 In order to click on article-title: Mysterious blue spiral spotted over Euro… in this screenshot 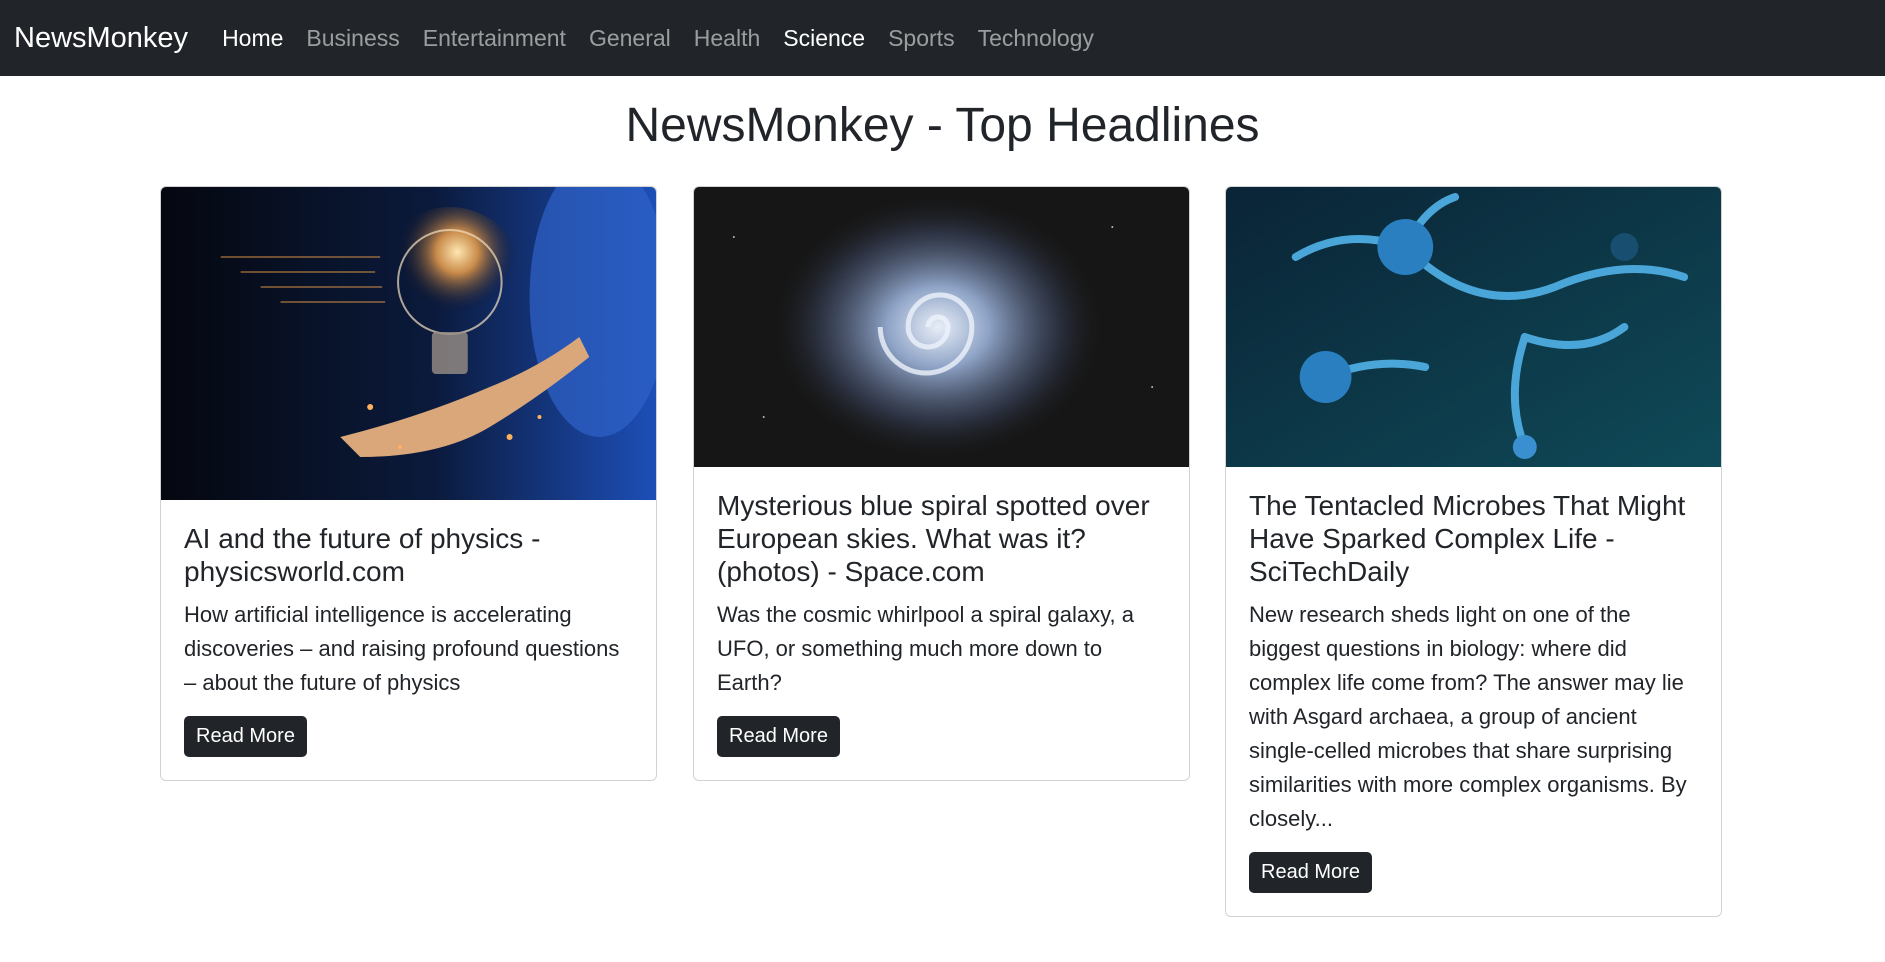, I will do `click(933, 538)`.